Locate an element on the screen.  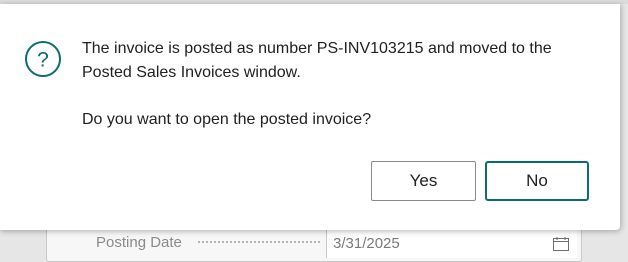
posting-date-value: 3/31/2025 is located at coordinates (366, 243).